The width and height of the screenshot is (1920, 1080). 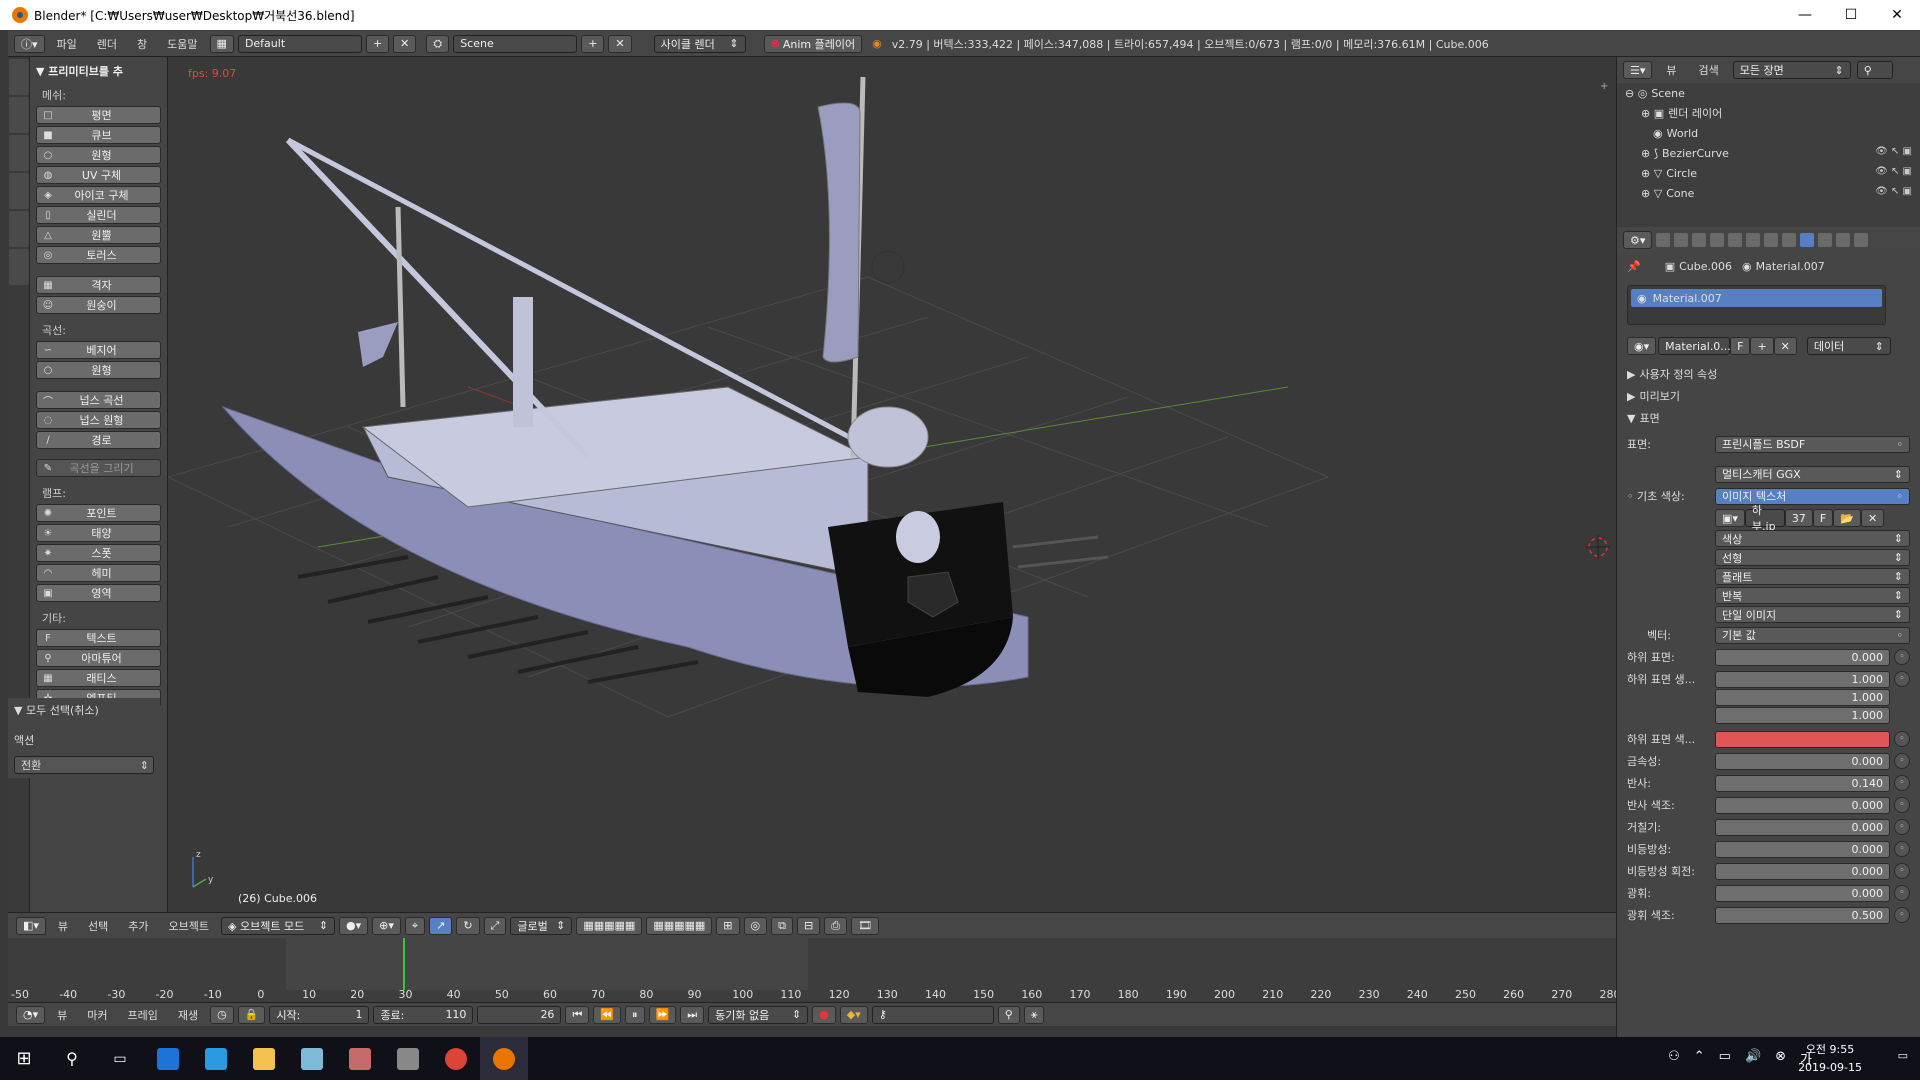 What do you see at coordinates (441, 925) in the screenshot?
I see `translate-manipulator: ↗` at bounding box center [441, 925].